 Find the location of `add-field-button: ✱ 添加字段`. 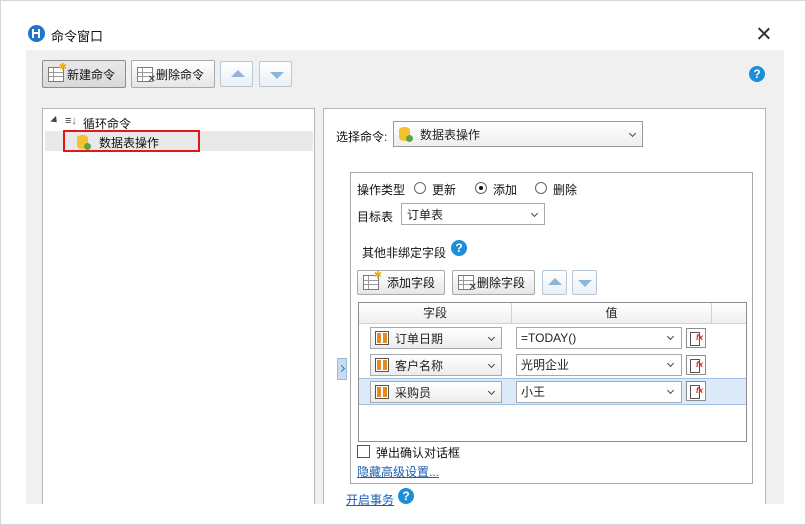

add-field-button: ✱ 添加字段 is located at coordinates (401, 282).